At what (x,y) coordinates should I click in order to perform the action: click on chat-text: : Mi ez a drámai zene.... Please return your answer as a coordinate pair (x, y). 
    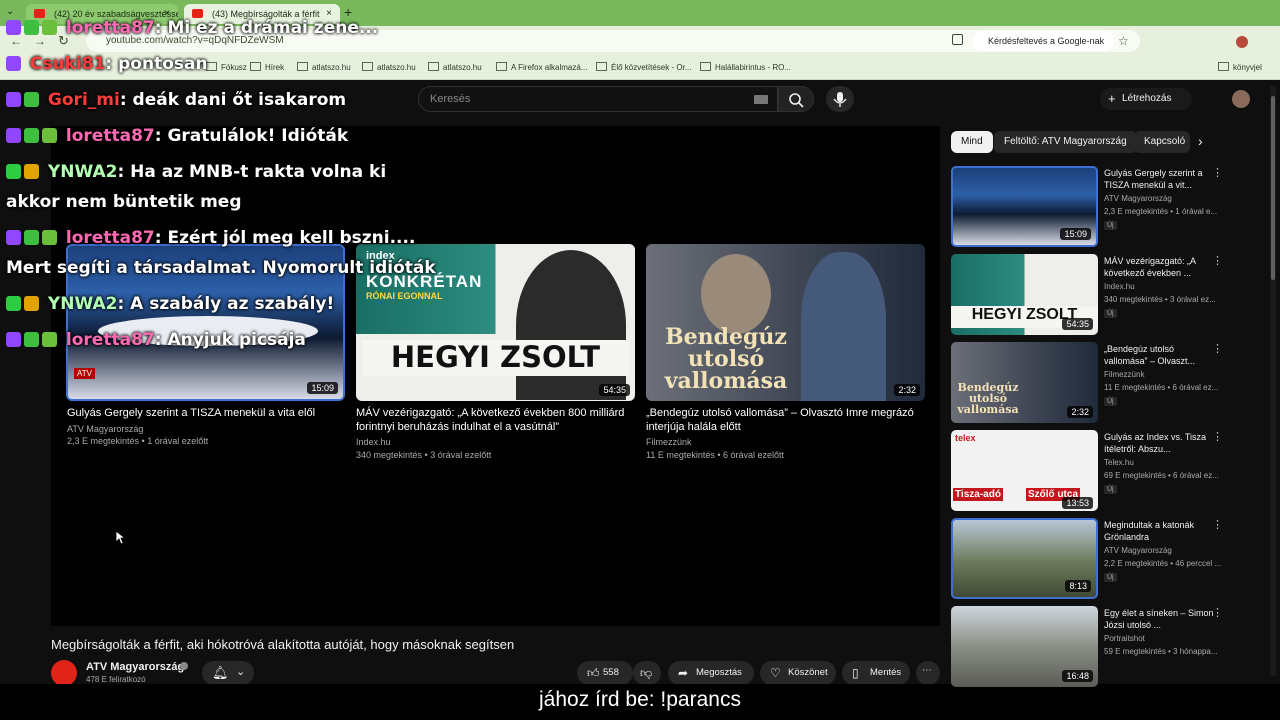
    Looking at the image, I should click on (266, 28).